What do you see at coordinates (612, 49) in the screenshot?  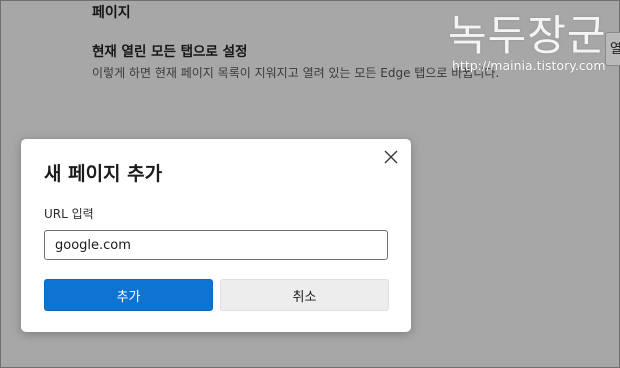 I see `set-open-tabs-button: 열` at bounding box center [612, 49].